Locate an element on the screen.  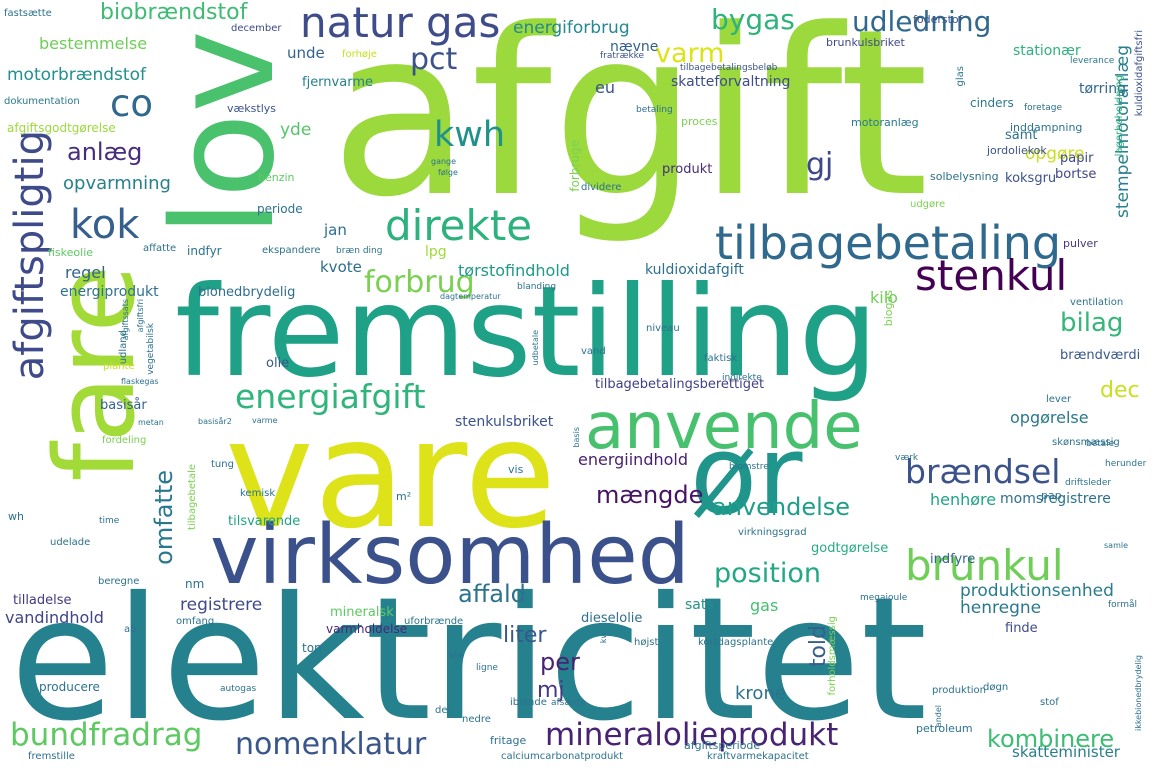
word-fjernvarme: fjernvarme is located at coordinates (337, 82).